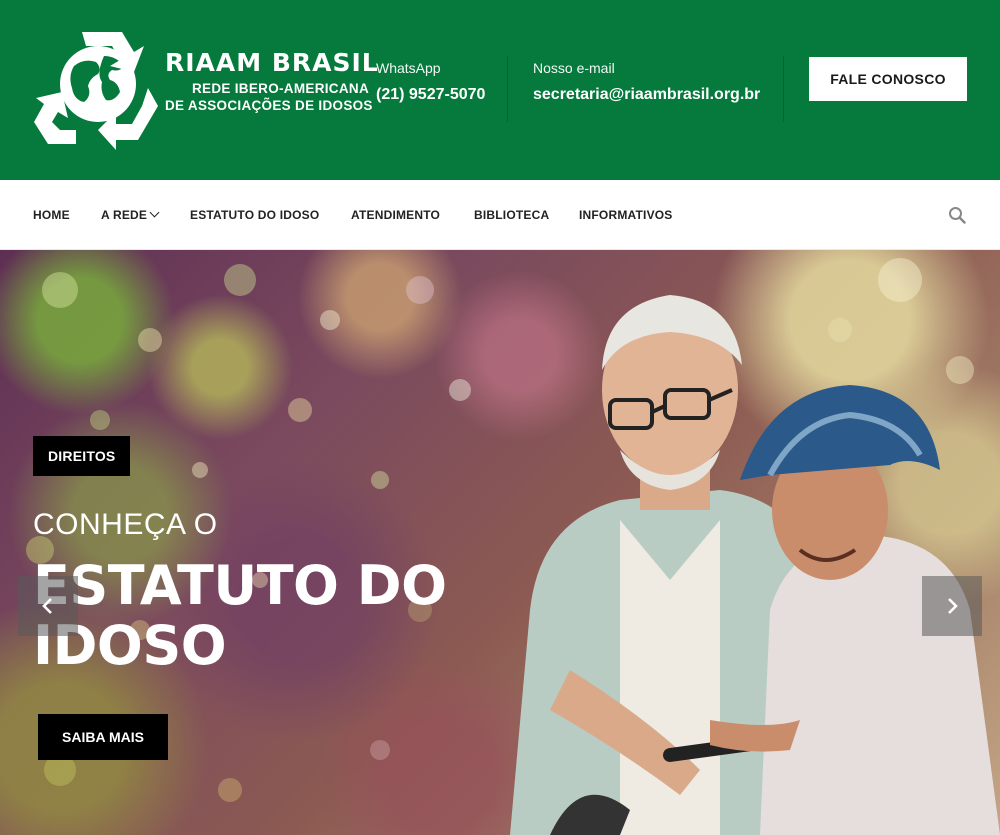  Describe the element at coordinates (574, 68) in the screenshot. I see `email-label: Nosso e-mail` at that location.